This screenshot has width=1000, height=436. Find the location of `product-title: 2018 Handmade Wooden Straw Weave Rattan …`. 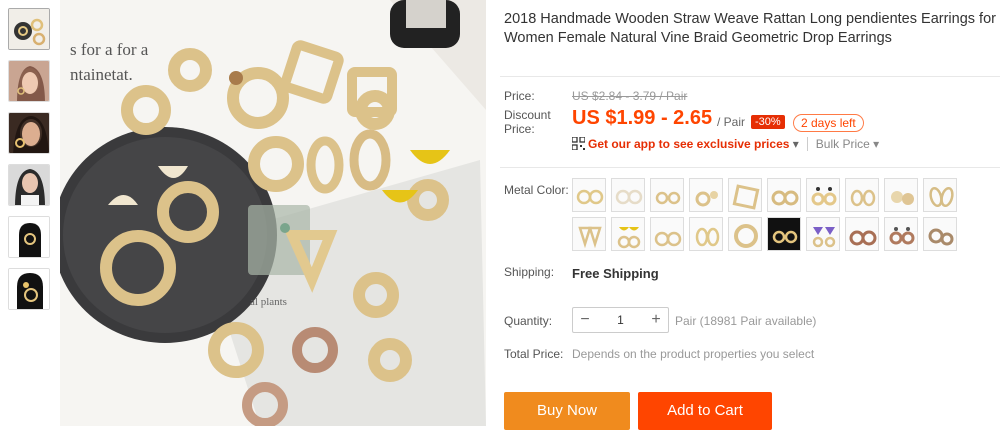

product-title: 2018 Handmade Wooden Straw Weave Rattan … is located at coordinates (750, 28).